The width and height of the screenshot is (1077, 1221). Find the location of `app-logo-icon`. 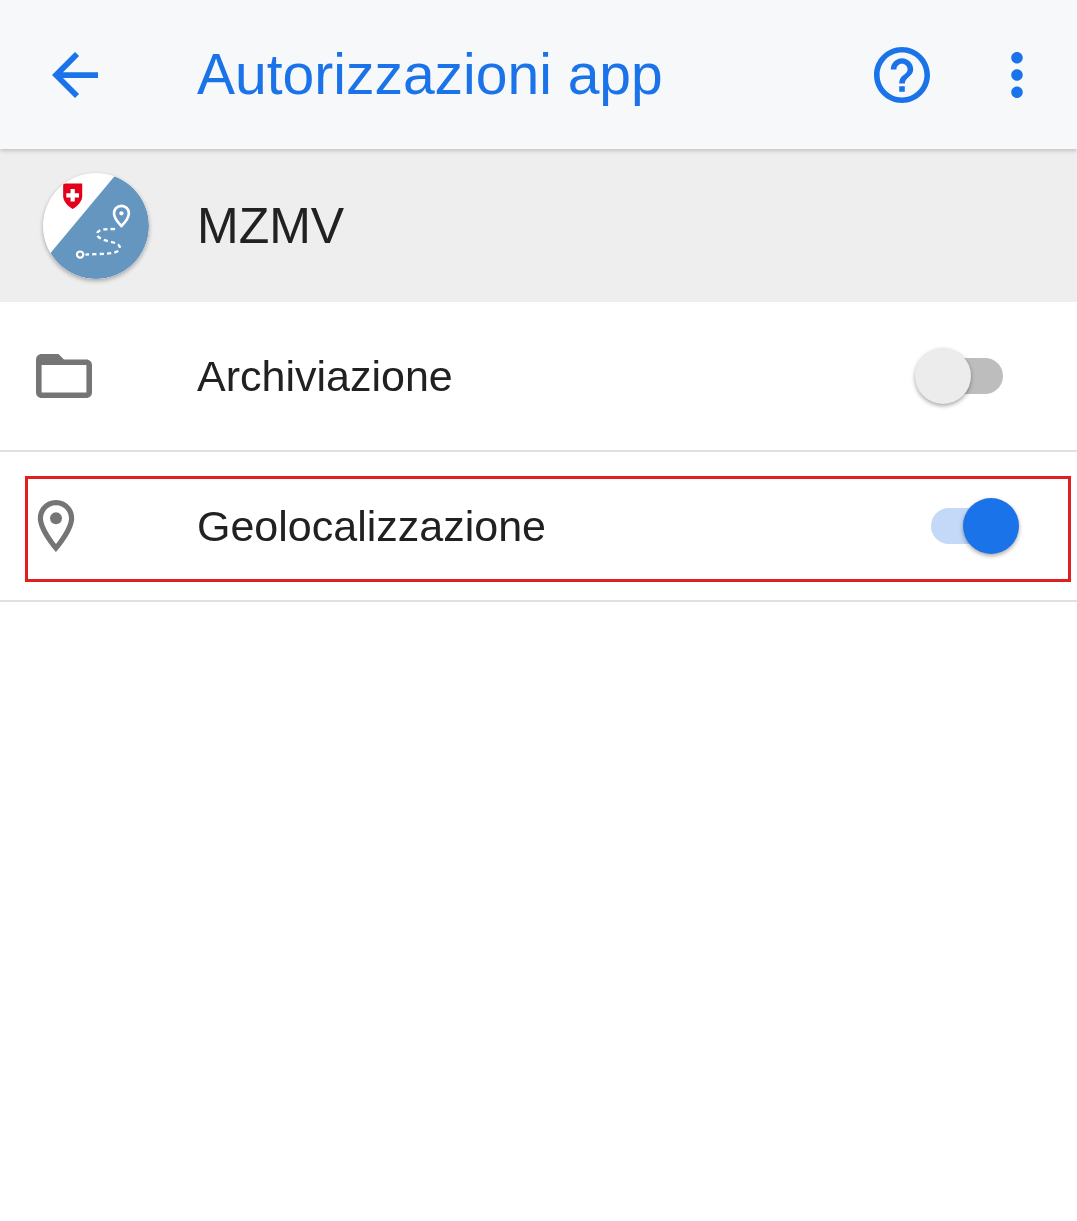

app-logo-icon is located at coordinates (96, 225).